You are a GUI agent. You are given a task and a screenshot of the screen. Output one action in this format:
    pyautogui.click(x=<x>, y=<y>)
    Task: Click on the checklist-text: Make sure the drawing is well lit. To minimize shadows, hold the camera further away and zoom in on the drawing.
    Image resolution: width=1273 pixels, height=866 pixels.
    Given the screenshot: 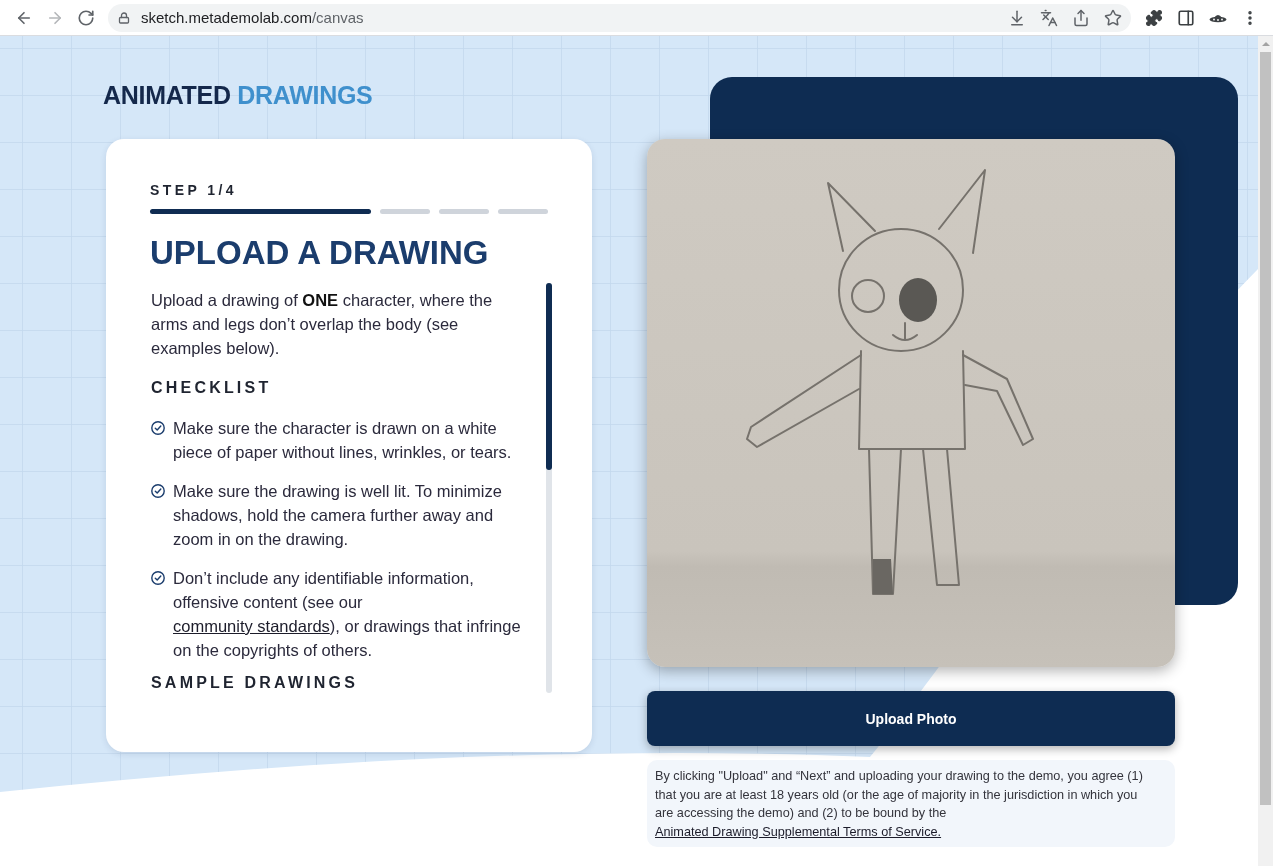 What is the action you would take?
    pyautogui.click(x=338, y=515)
    